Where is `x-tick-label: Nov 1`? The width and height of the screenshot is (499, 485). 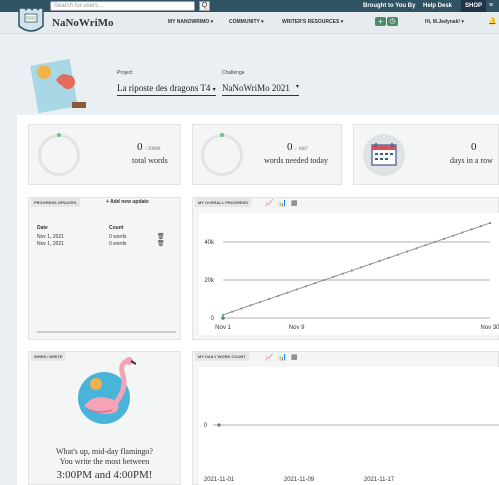
x-tick-label: Nov 1 is located at coordinates (223, 328).